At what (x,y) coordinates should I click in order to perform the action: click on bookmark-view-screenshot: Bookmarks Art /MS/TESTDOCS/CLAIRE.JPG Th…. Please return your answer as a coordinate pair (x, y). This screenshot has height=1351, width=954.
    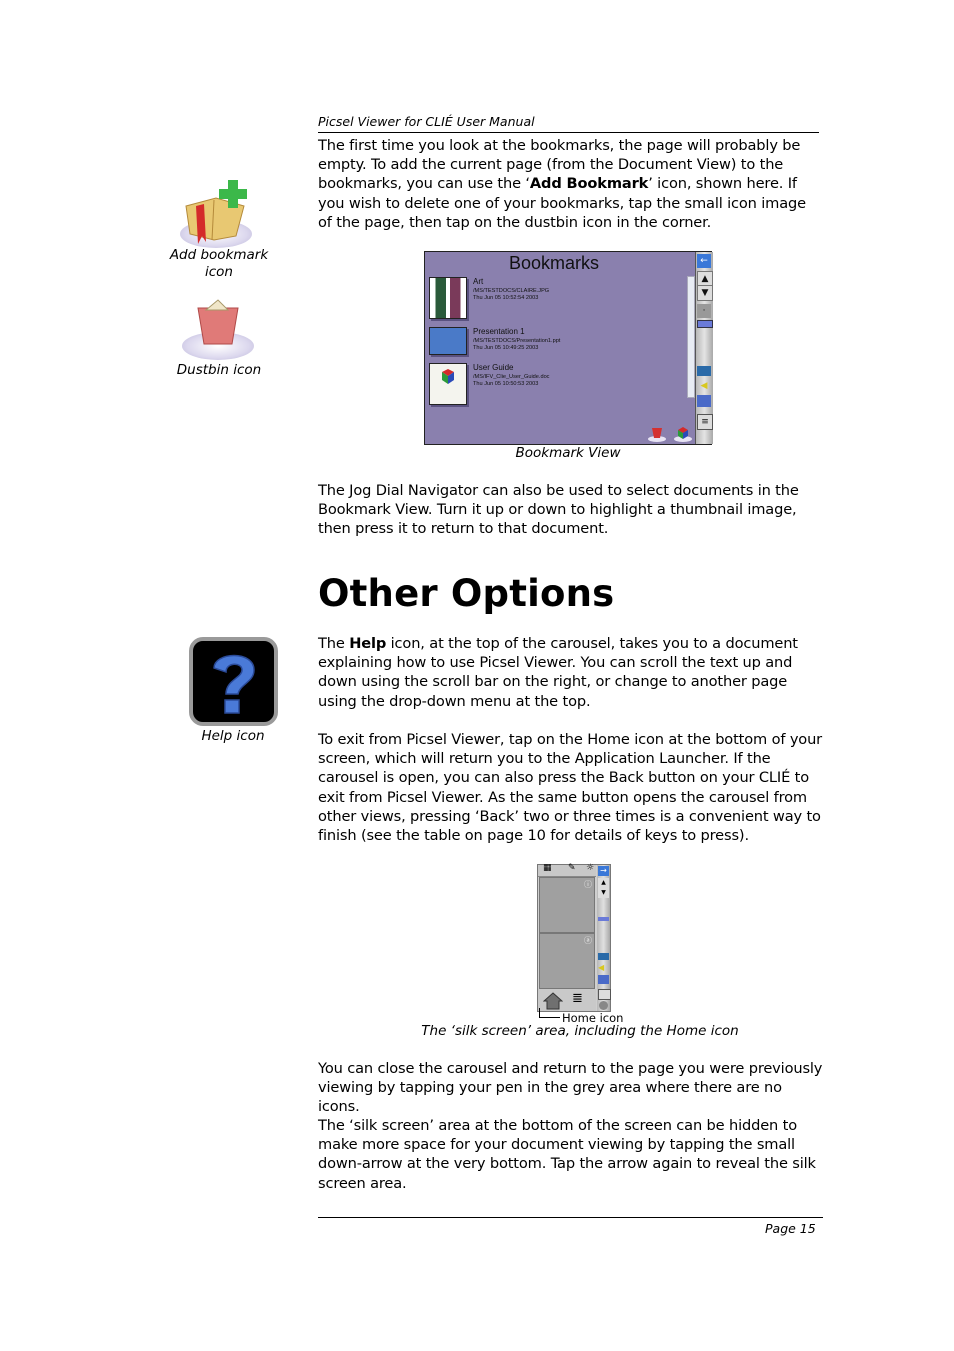
    Looking at the image, I should click on (568, 348).